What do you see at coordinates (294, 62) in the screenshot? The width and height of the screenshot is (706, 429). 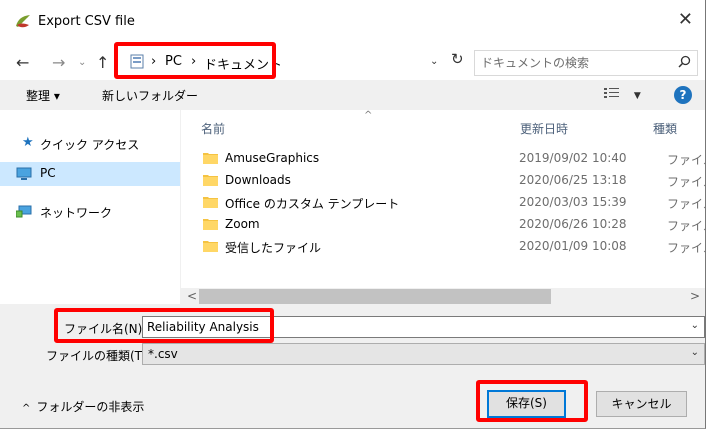 I see `breadcrumb: › PC › ドキュメント` at bounding box center [294, 62].